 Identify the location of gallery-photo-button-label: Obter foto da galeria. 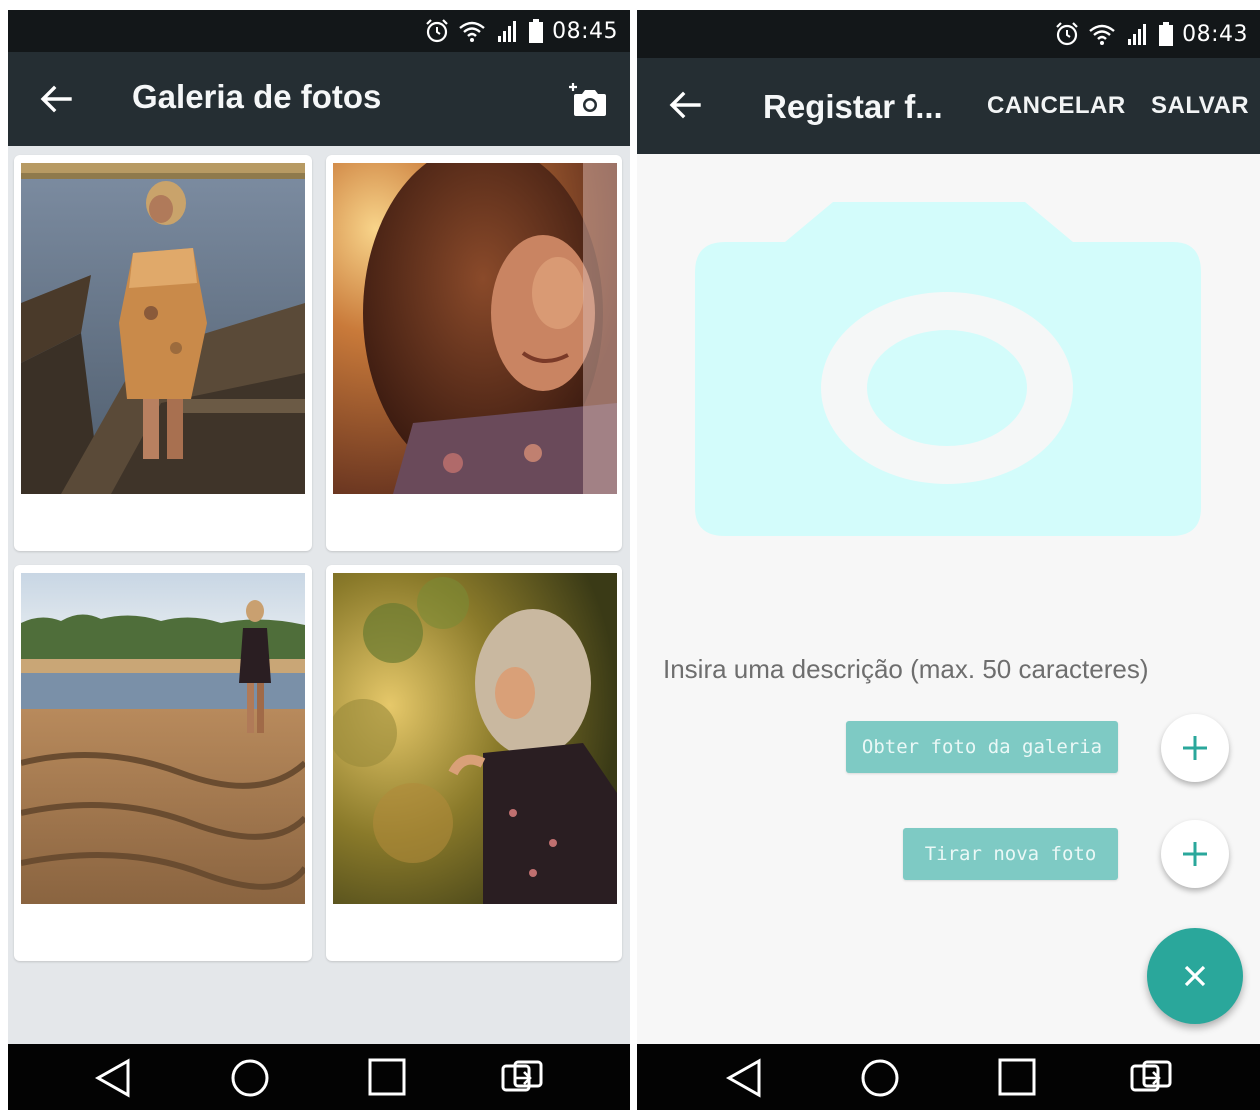
(982, 747).